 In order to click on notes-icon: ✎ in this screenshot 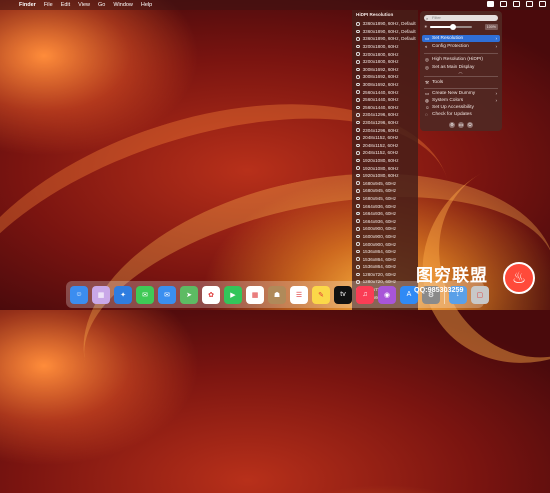, I will do `click(321, 294)`.